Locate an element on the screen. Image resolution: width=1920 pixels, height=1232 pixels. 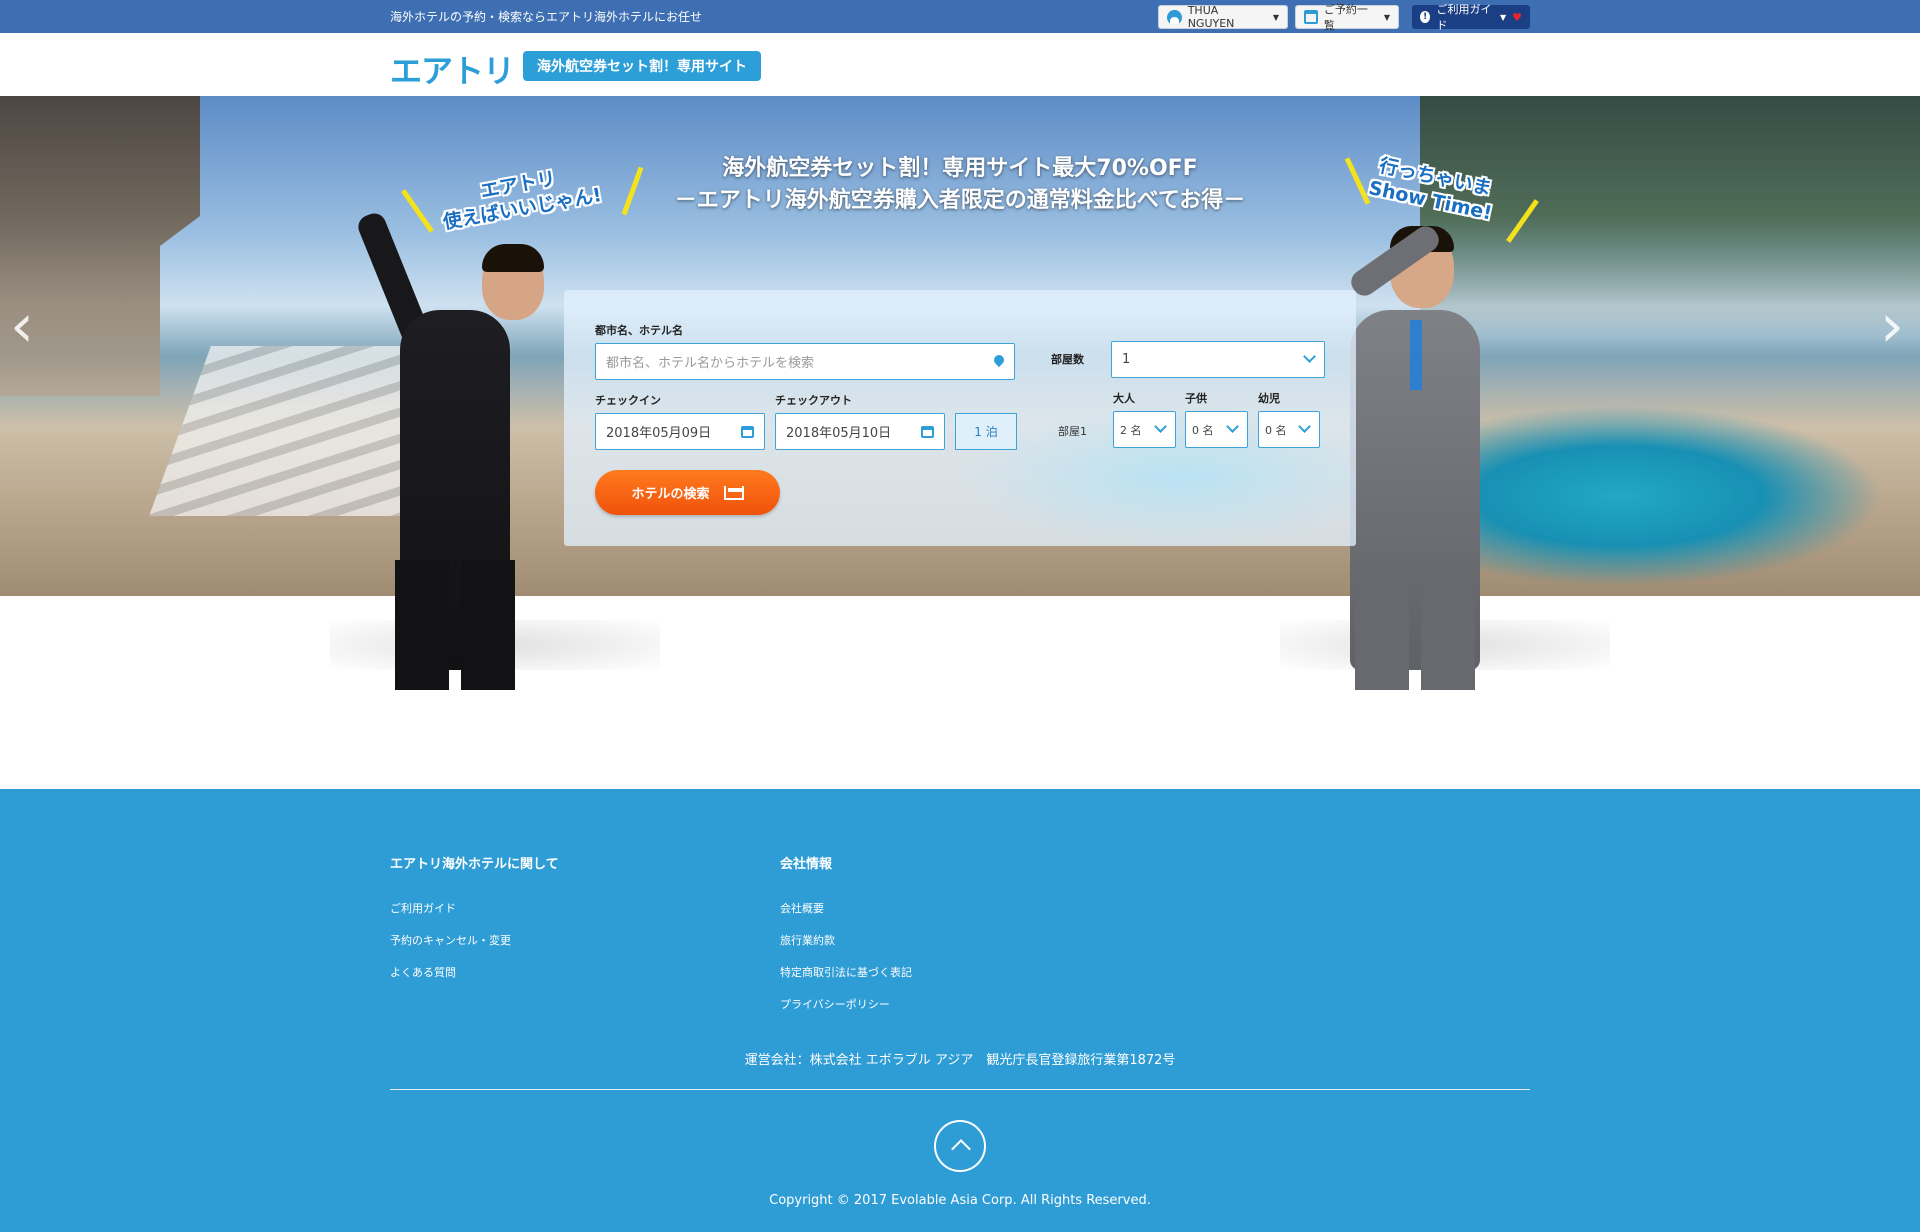
carousel-next-icon: › is located at coordinates (1892, 326).